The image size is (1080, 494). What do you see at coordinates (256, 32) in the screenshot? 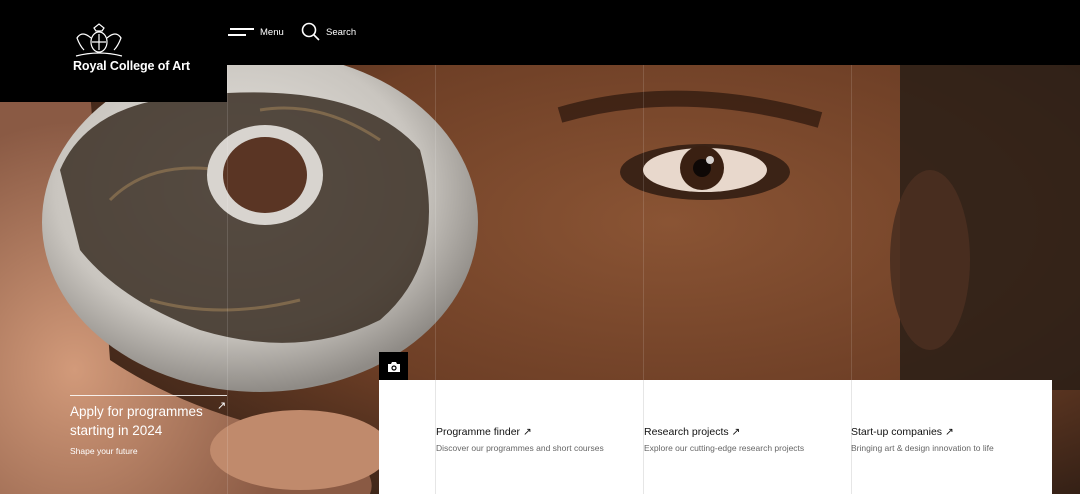
I see `menu-button: Menu` at bounding box center [256, 32].